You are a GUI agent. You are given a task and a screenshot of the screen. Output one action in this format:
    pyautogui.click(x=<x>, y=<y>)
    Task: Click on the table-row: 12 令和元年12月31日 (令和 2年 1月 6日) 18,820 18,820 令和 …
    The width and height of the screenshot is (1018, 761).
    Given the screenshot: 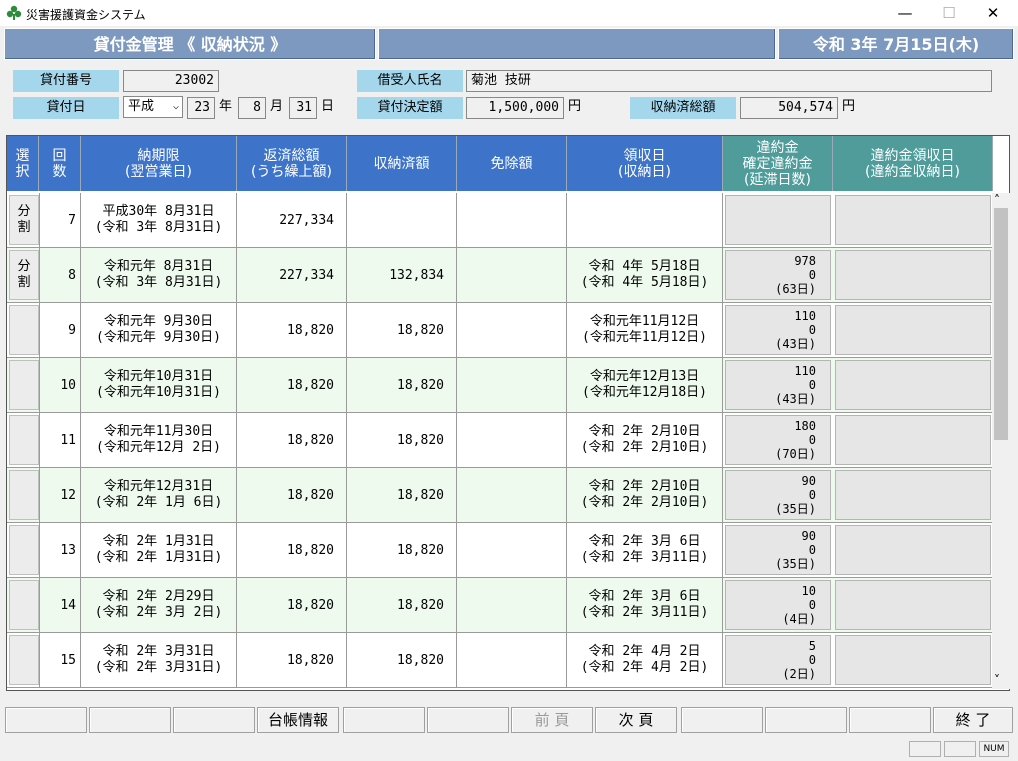 What is the action you would take?
    pyautogui.click(x=500, y=495)
    